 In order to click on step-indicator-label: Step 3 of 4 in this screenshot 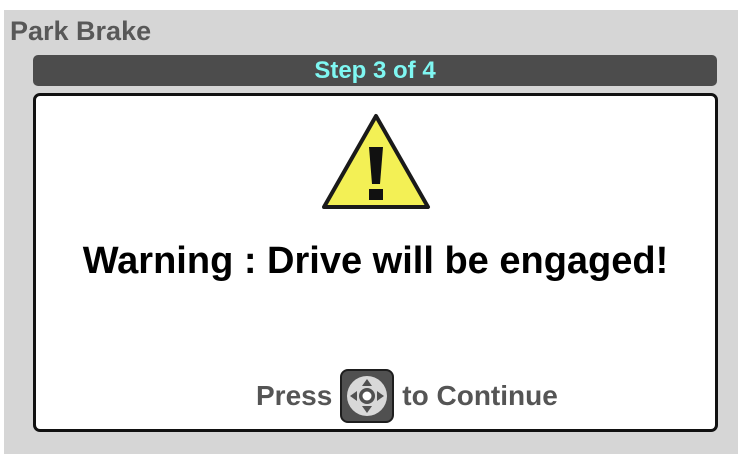, I will do `click(375, 70)`.